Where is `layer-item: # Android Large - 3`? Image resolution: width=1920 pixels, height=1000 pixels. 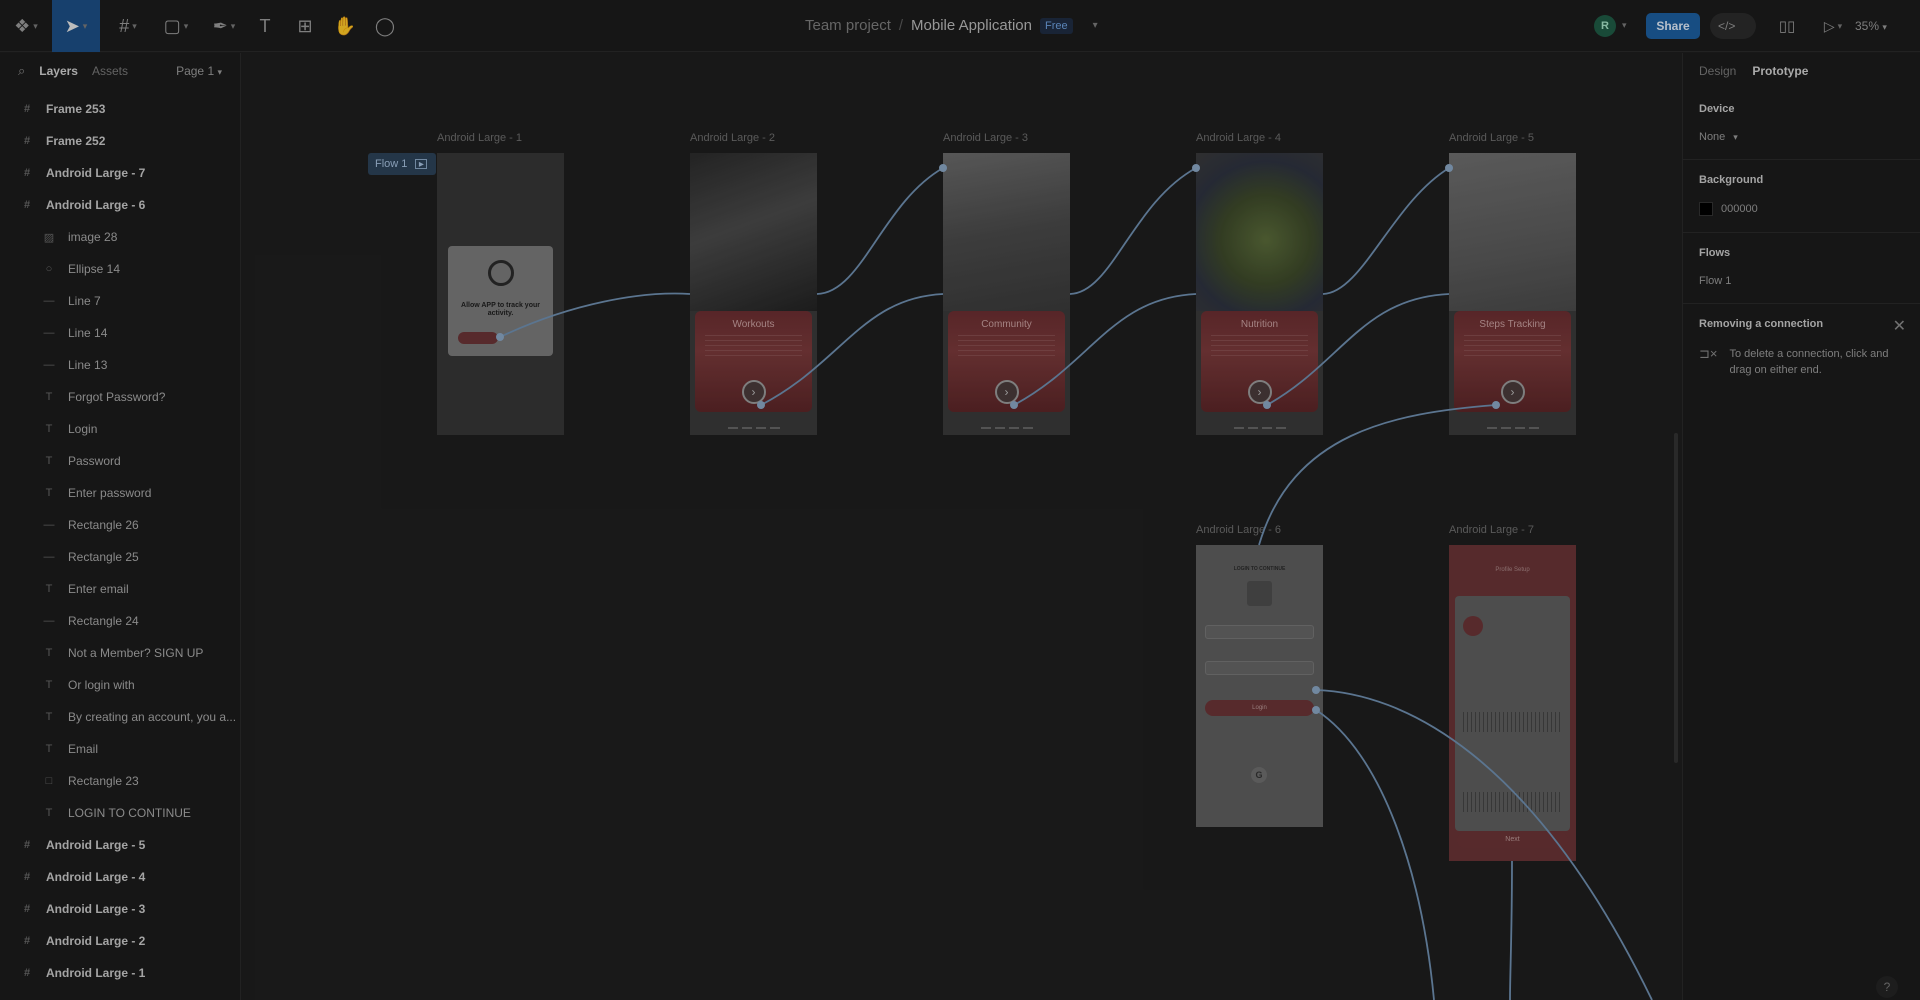 layer-item: # Android Large - 3 is located at coordinates (120, 909).